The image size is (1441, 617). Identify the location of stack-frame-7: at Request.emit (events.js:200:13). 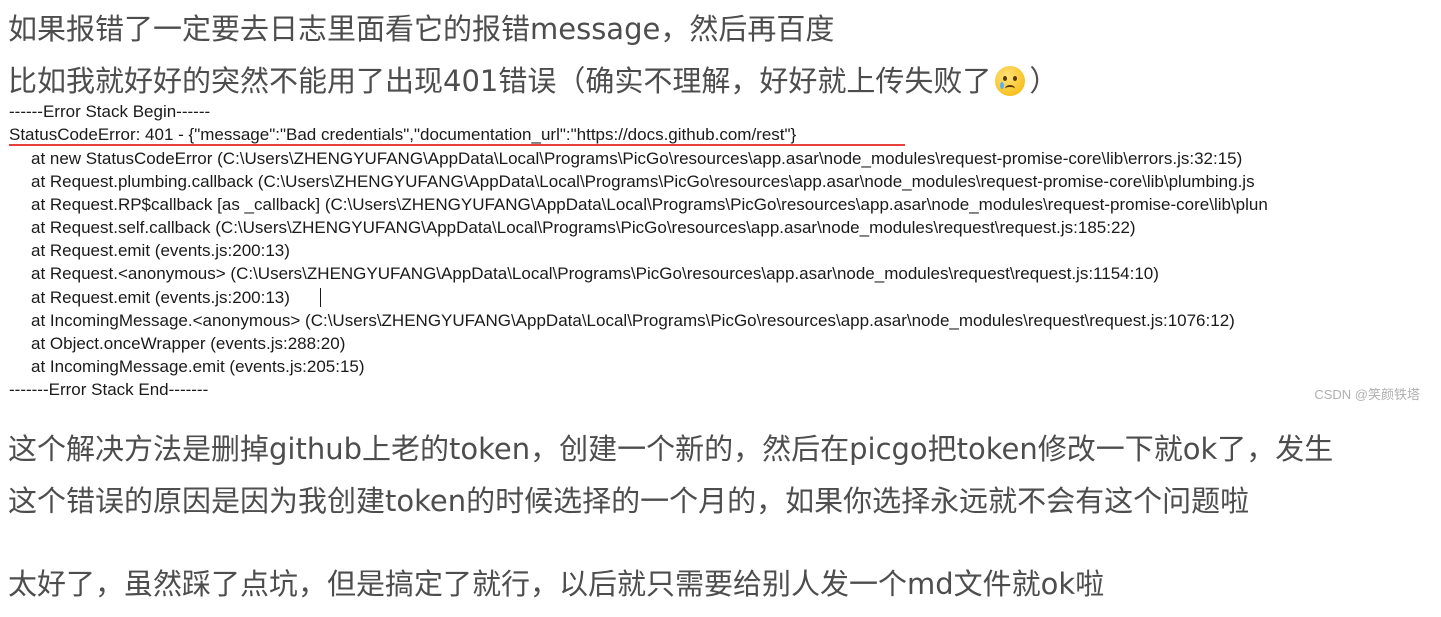
(160, 297).